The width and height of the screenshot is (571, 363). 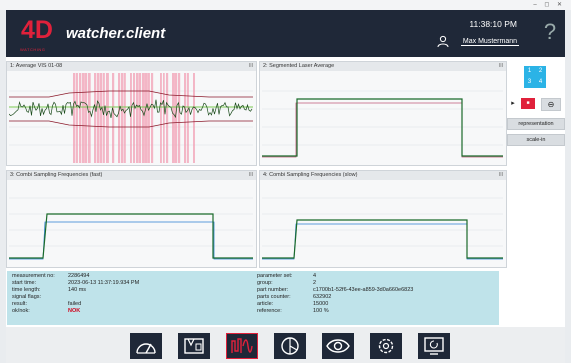 I want to click on info-label: time length:, so click(x=26, y=290).